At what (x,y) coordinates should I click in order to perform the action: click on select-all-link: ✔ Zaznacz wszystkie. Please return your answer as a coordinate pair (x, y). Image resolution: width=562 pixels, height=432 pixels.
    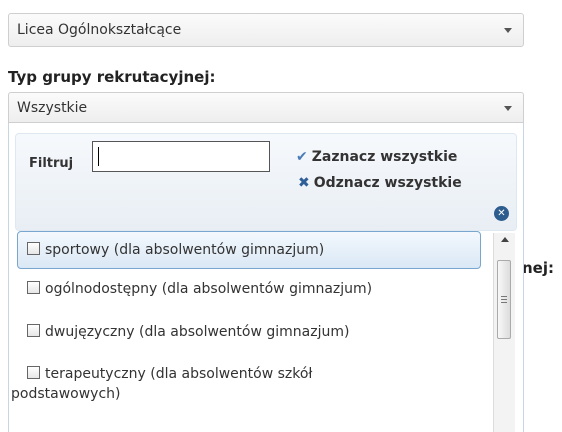
    Looking at the image, I should click on (376, 157).